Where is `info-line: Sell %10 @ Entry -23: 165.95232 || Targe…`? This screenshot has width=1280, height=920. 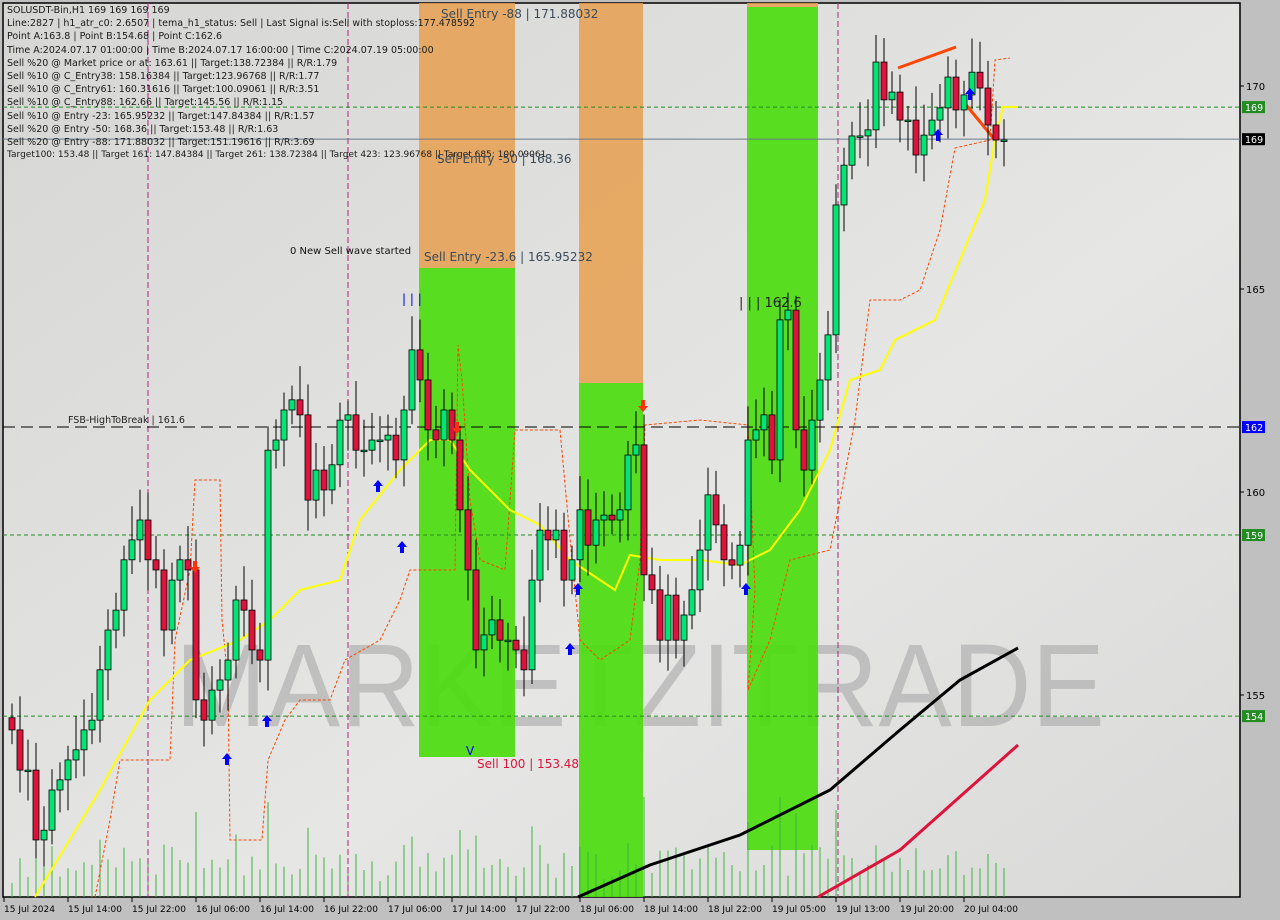 info-line: Sell %10 @ Entry -23: 165.95232 || Targe… is located at coordinates (161, 116).